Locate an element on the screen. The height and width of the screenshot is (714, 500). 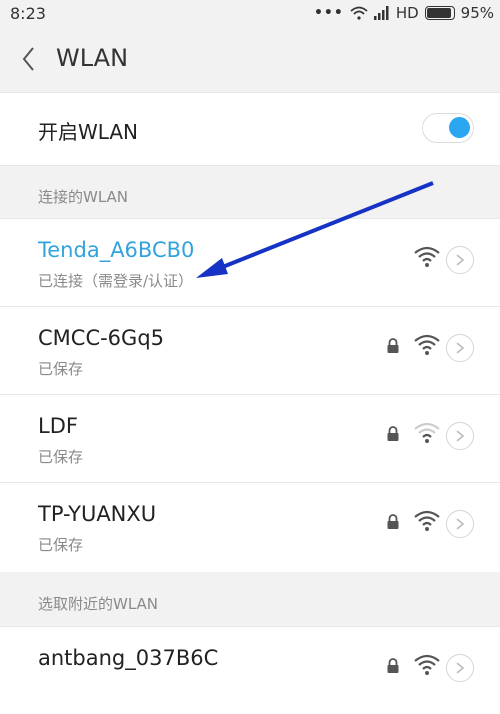
more-notifications-icon: ••• is located at coordinates (328, 13).